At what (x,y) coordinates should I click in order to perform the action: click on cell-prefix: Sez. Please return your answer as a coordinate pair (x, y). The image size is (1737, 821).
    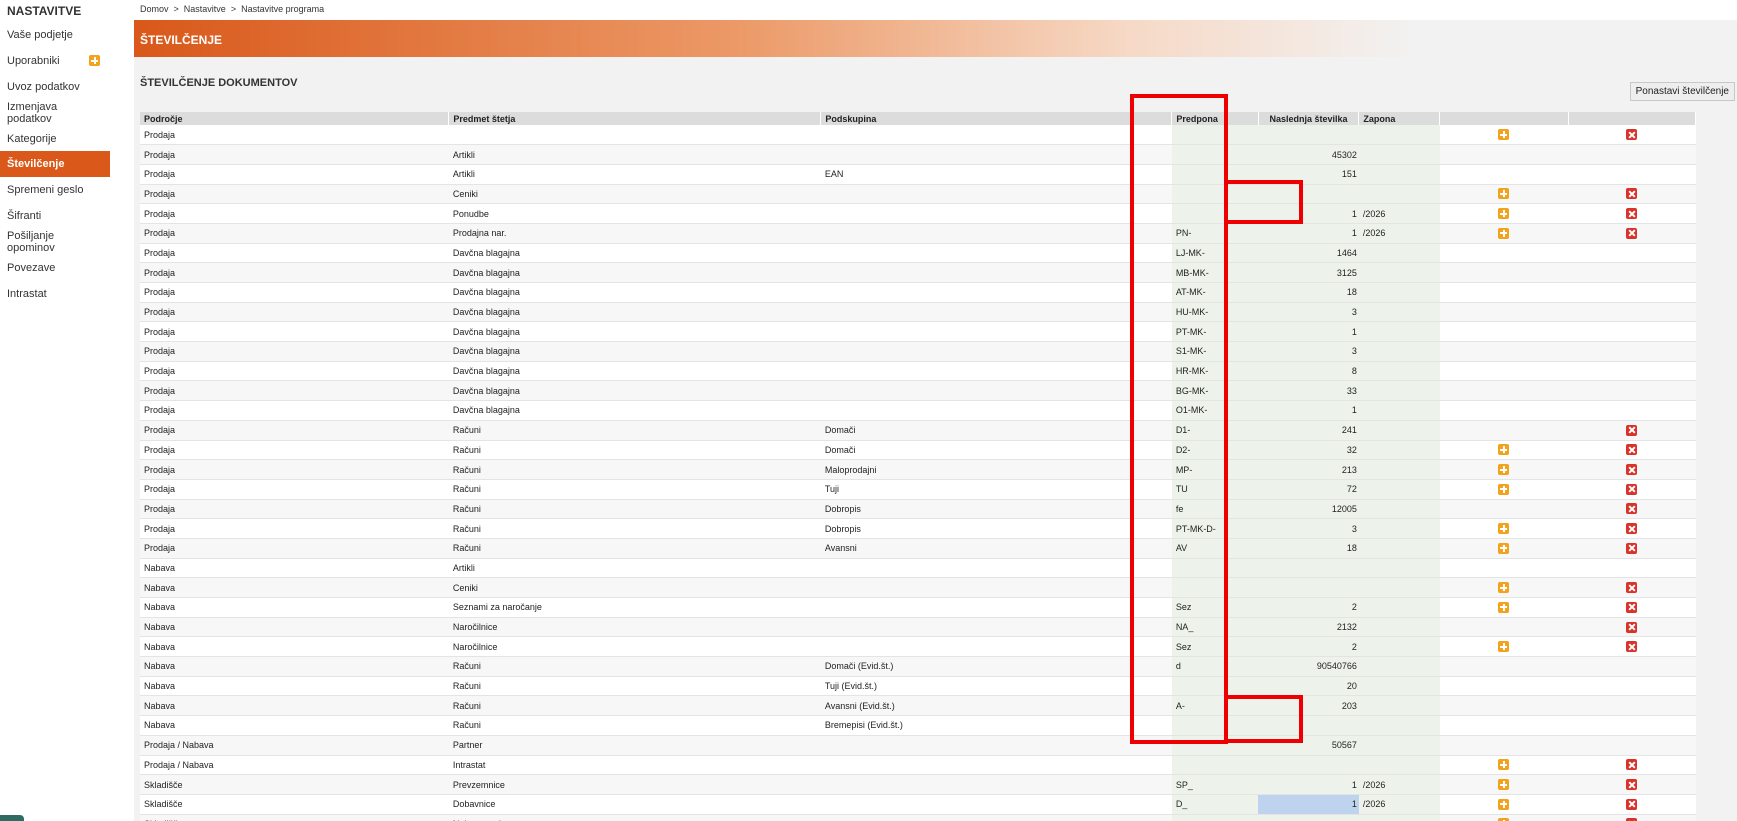
    Looking at the image, I should click on (1215, 647).